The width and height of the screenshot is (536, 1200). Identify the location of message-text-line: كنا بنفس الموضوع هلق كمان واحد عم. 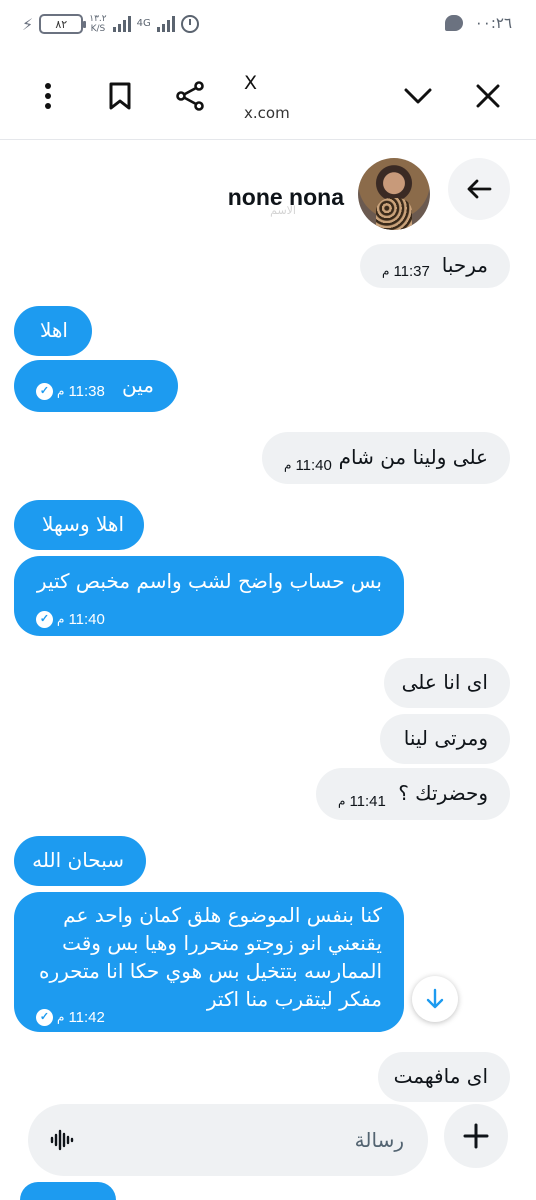
(222, 915).